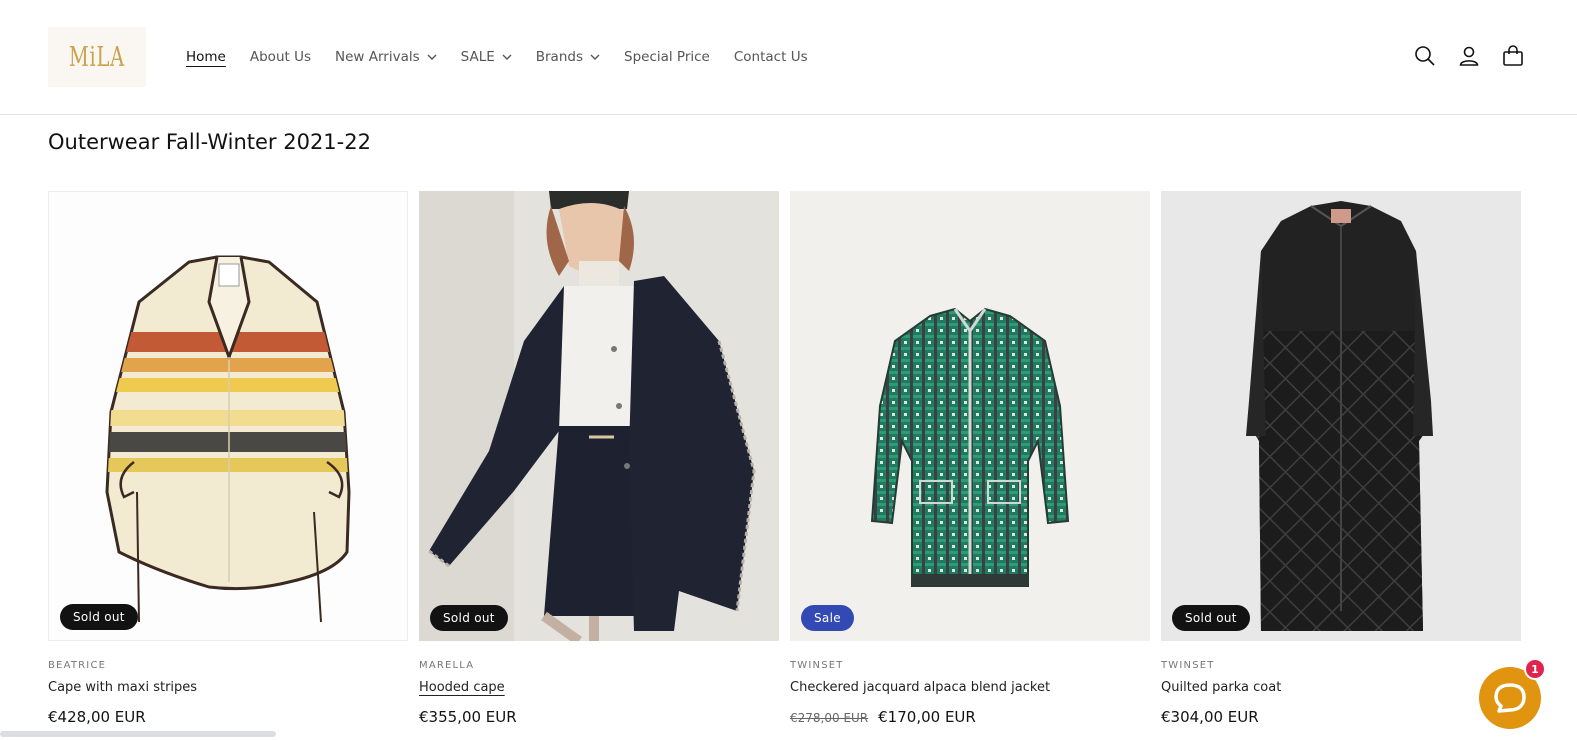  Describe the element at coordinates (280, 57) in the screenshot. I see `nav-about-us: About Us` at that location.